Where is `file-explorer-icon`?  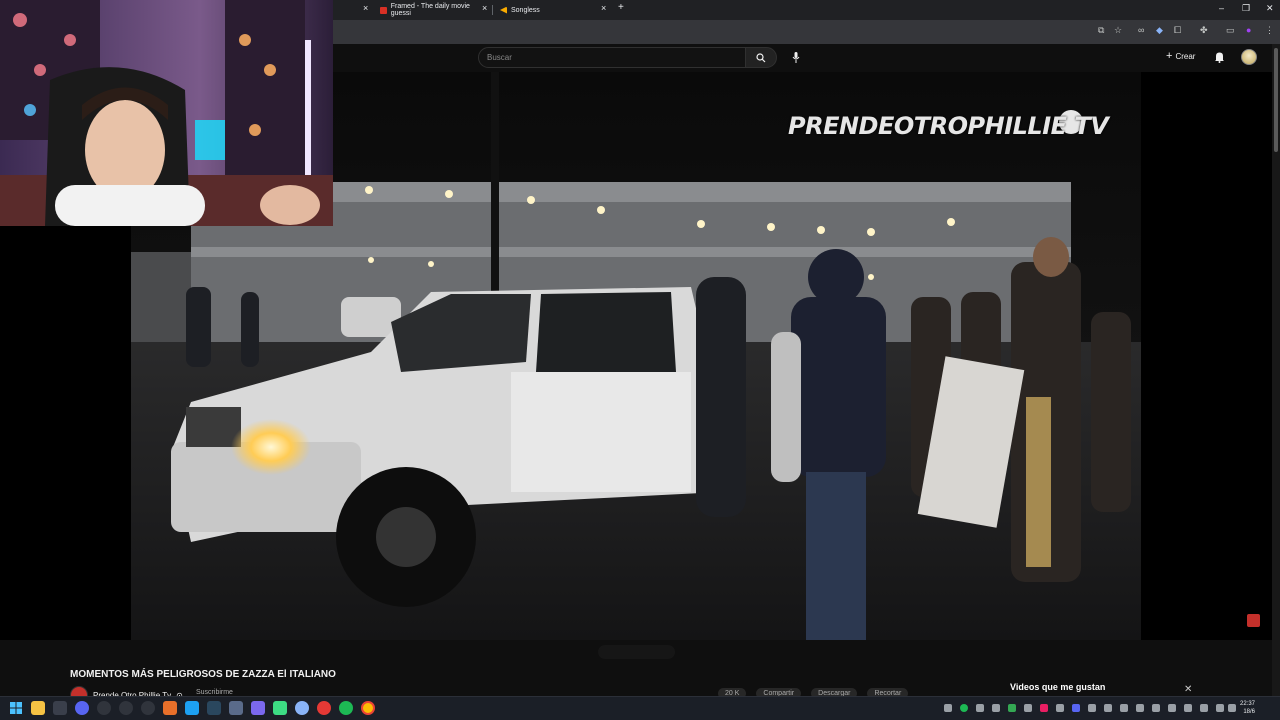 file-explorer-icon is located at coordinates (38, 708).